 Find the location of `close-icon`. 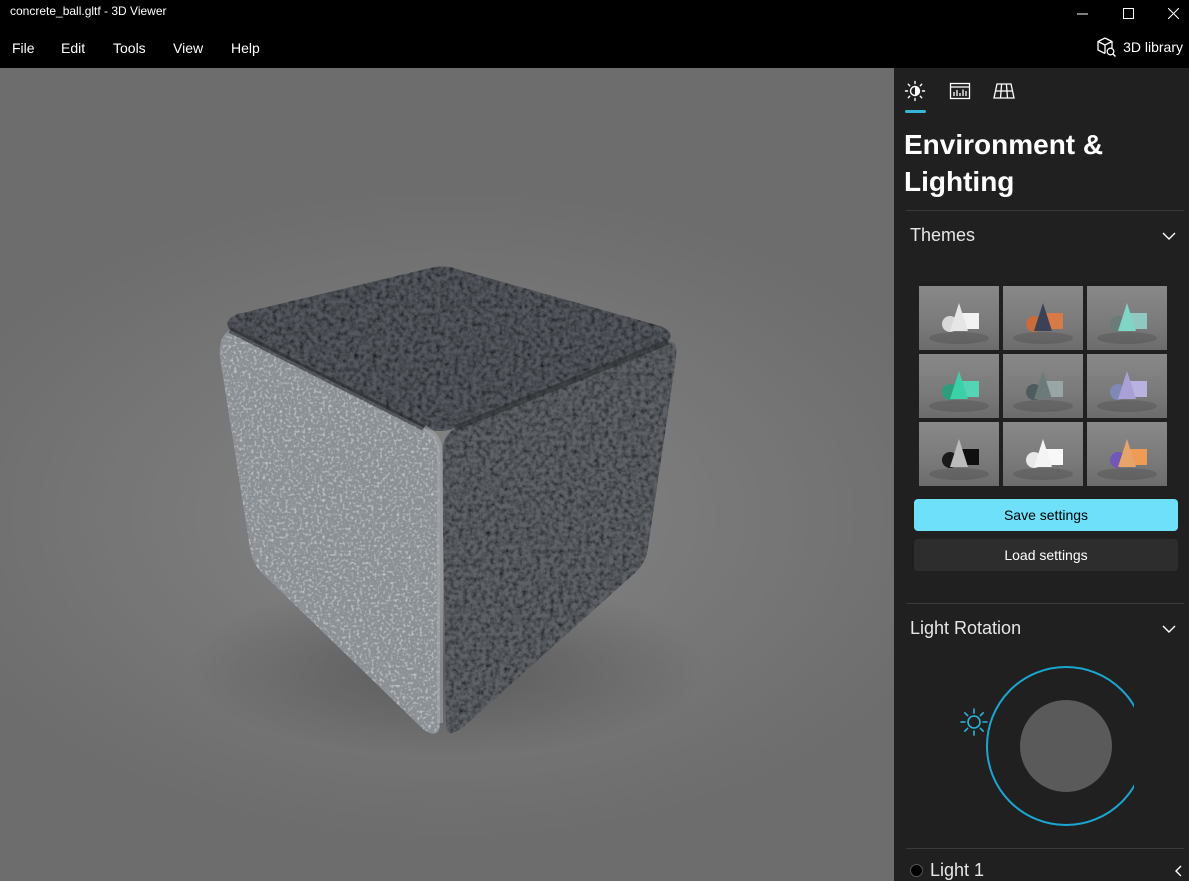

close-icon is located at coordinates (1173, 13).